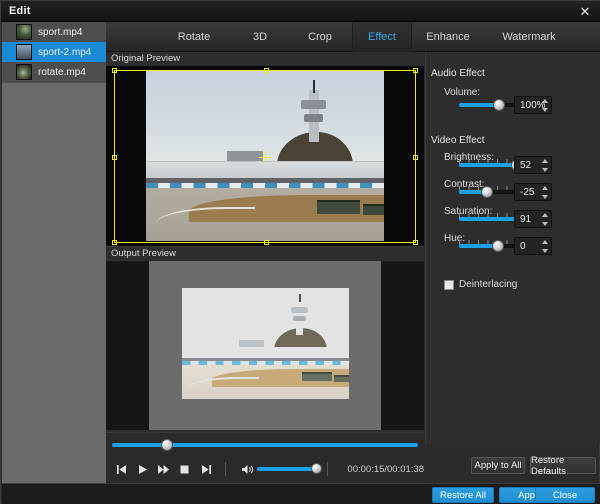  What do you see at coordinates (498, 465) in the screenshot?
I see `apply-to-all-button: Apply to All` at bounding box center [498, 465].